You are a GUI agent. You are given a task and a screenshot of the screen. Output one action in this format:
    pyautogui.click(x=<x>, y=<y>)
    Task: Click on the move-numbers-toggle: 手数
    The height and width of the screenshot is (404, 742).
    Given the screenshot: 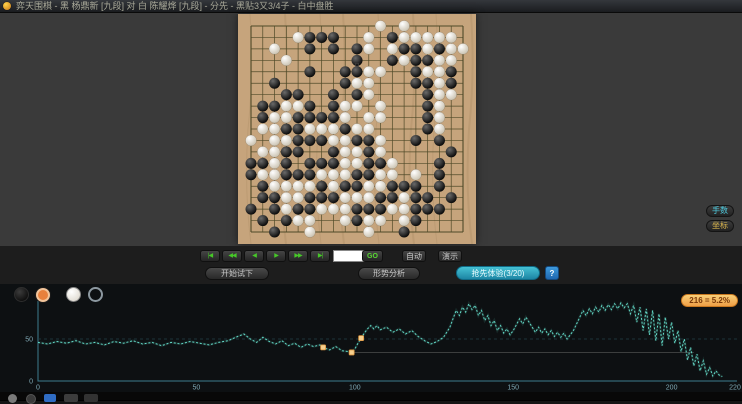 What is the action you would take?
    pyautogui.click(x=720, y=211)
    